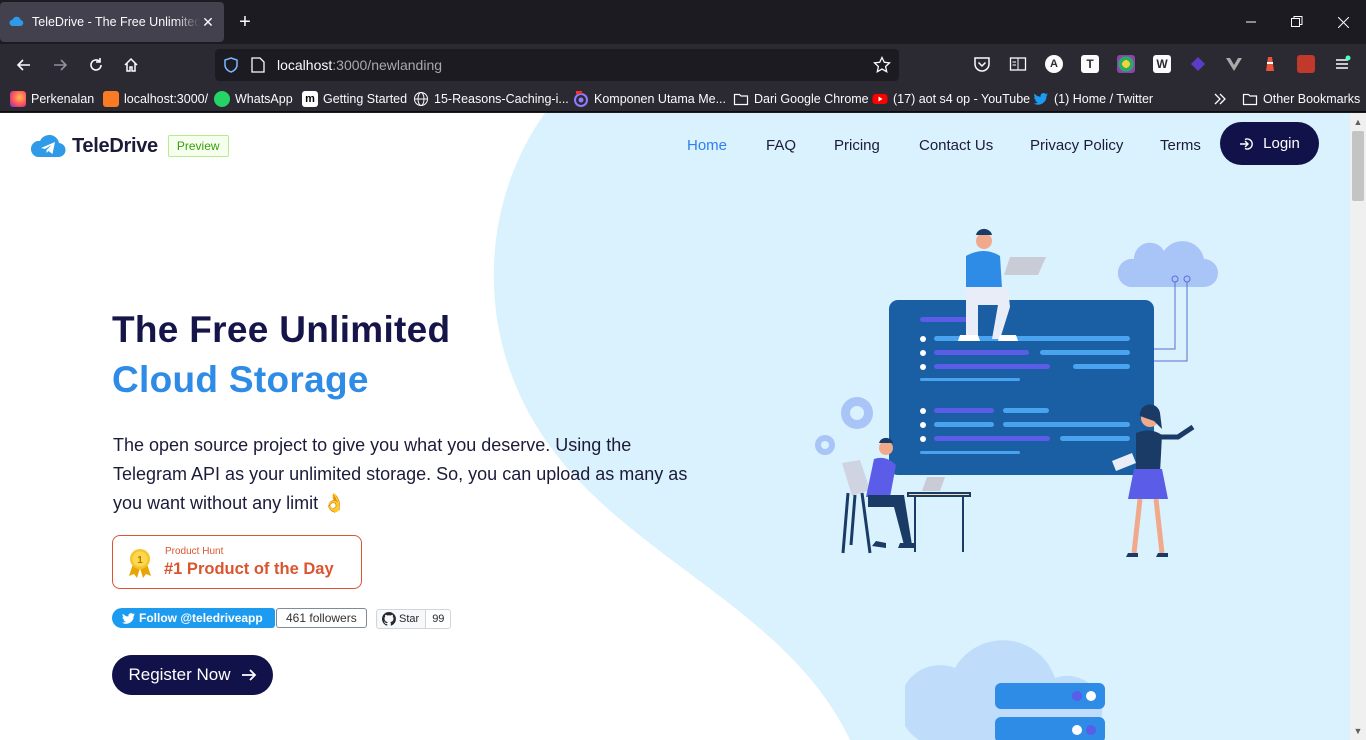  What do you see at coordinates (1126, 64) in the screenshot?
I see `color-extension-icon` at bounding box center [1126, 64].